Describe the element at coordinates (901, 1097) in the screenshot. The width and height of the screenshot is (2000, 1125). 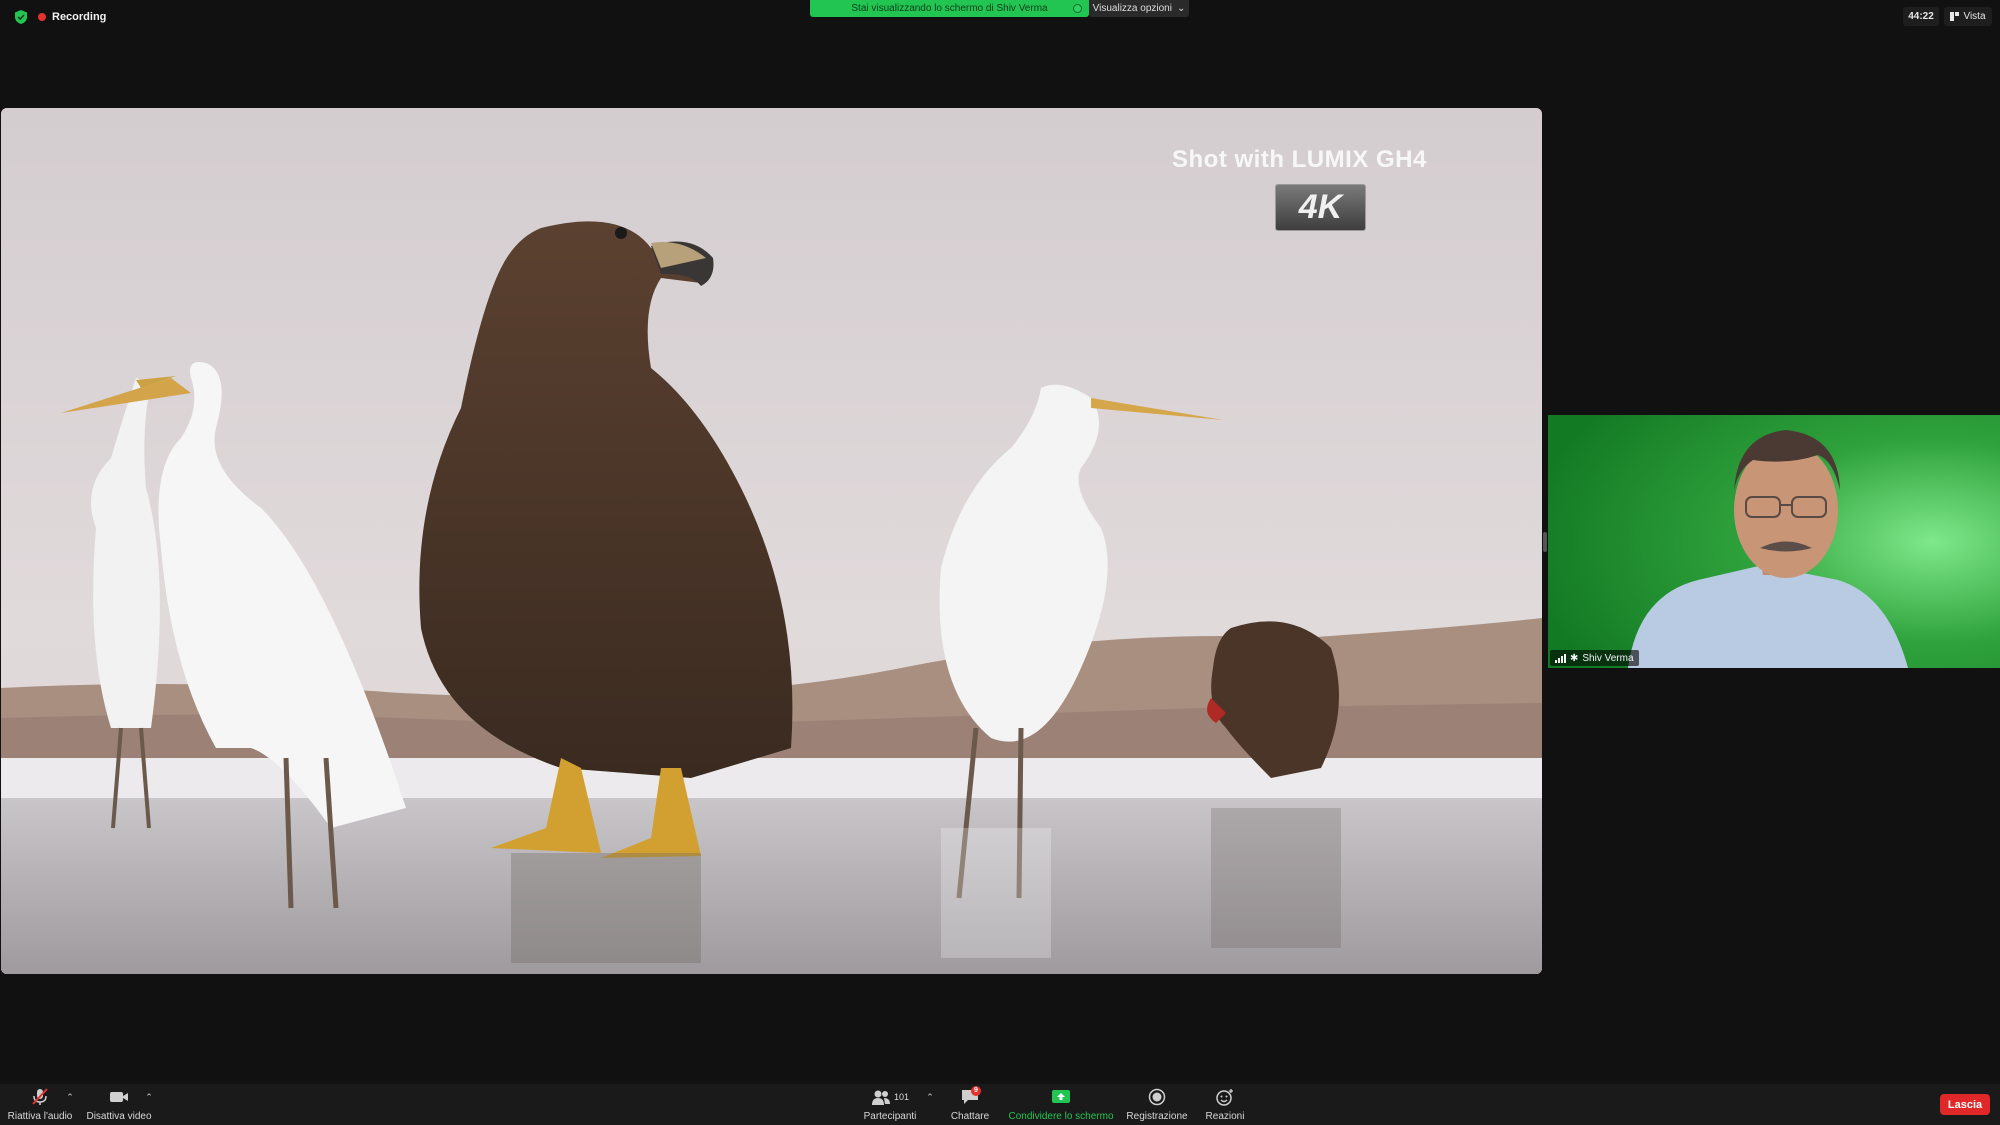
I see `participants-count: 101` at that location.